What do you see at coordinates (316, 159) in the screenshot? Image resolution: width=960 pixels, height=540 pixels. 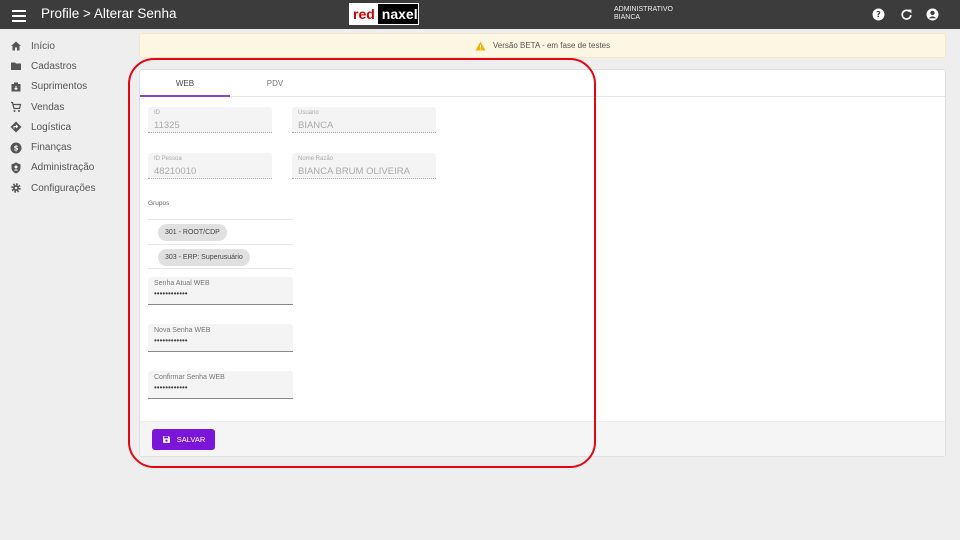 I see `nome-razao-label: Nome Razão` at bounding box center [316, 159].